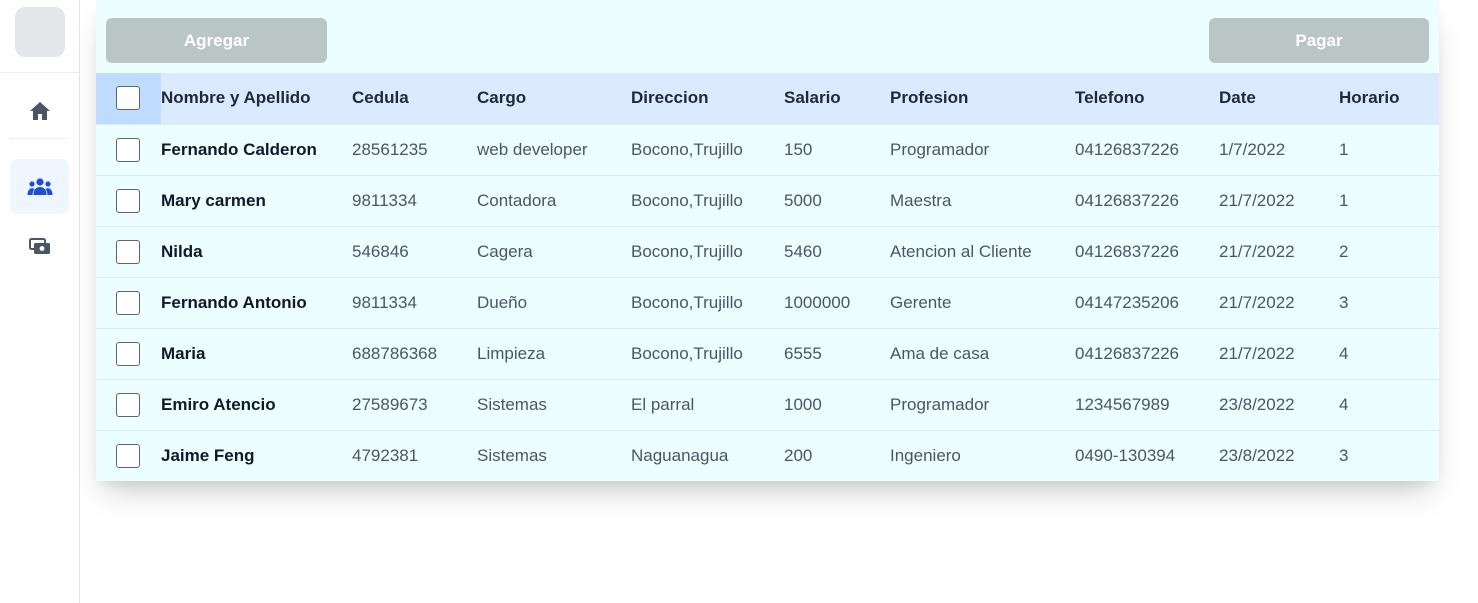 The width and height of the screenshot is (1478, 603). I want to click on table-cell: 2, so click(1344, 251).